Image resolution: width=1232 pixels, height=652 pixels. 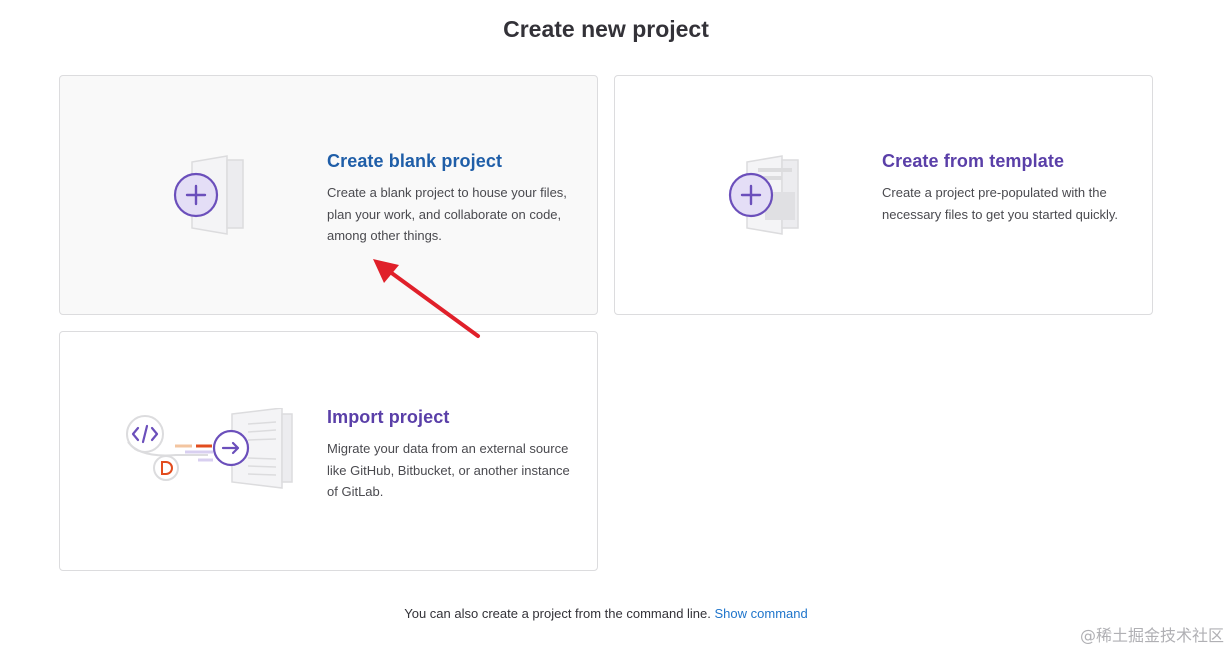 What do you see at coordinates (1151, 635) in the screenshot?
I see `watermark: @稀土掘金技术社区` at bounding box center [1151, 635].